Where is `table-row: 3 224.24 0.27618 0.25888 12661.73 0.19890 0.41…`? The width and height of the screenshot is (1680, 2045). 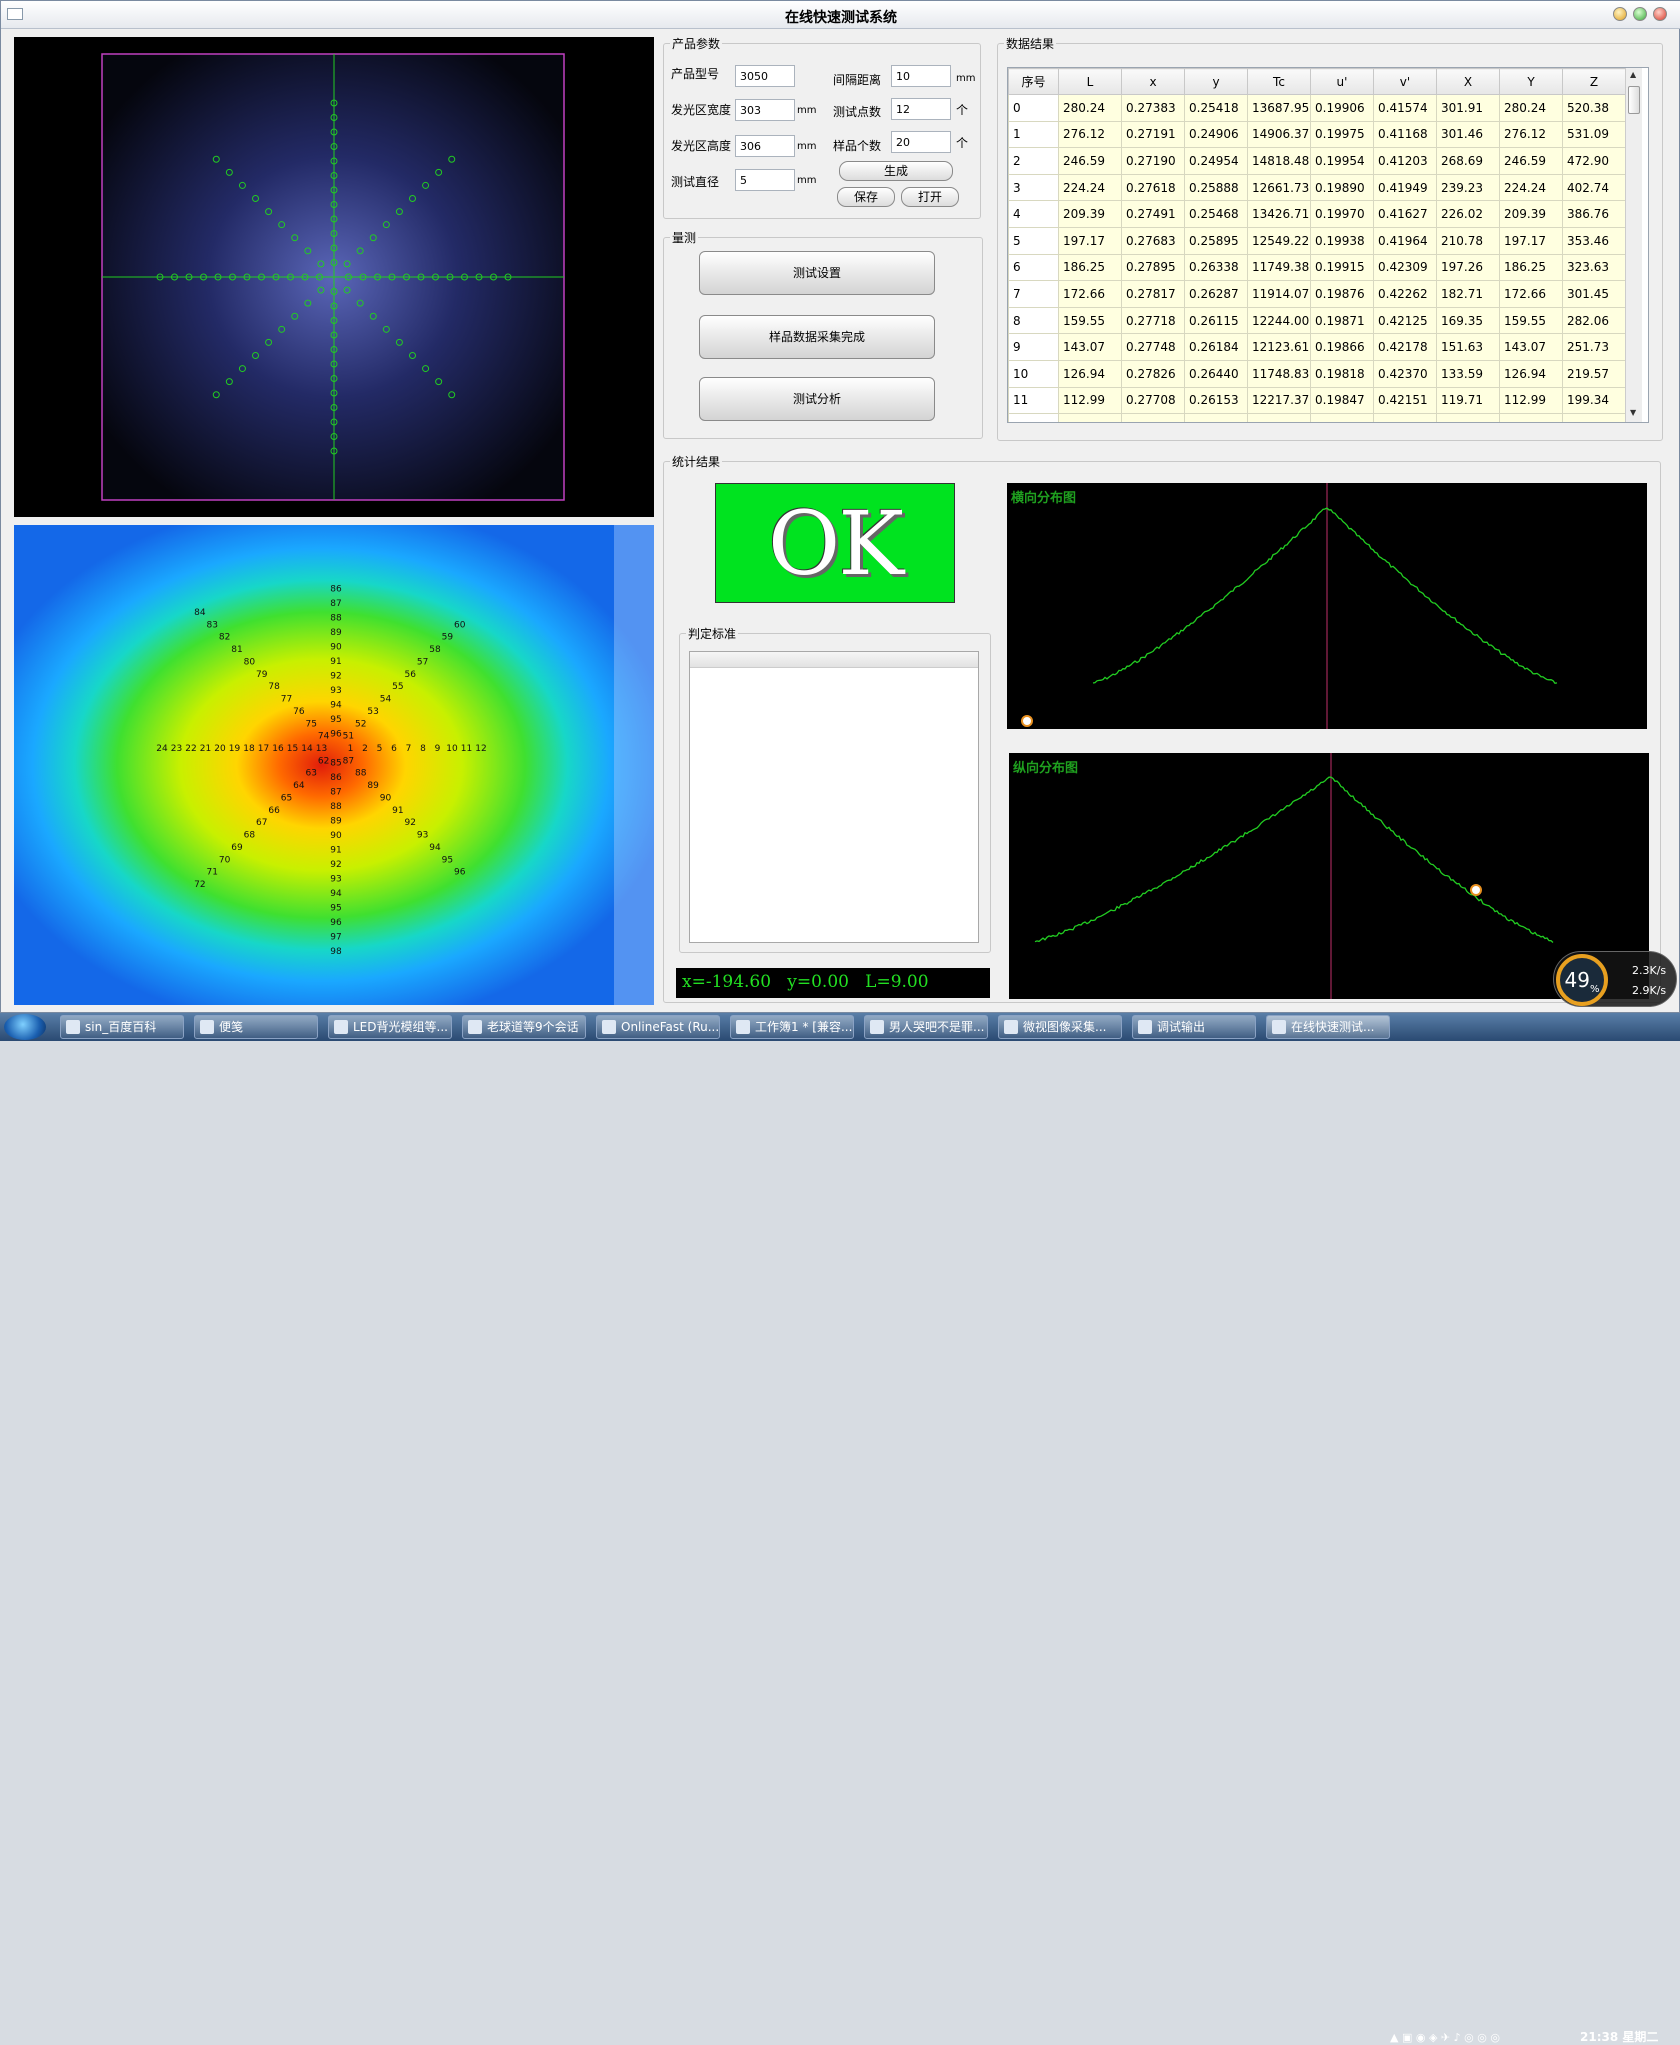 table-row: 3 224.24 0.27618 0.25888 12661.73 0.19890 0.41… is located at coordinates (1317, 187).